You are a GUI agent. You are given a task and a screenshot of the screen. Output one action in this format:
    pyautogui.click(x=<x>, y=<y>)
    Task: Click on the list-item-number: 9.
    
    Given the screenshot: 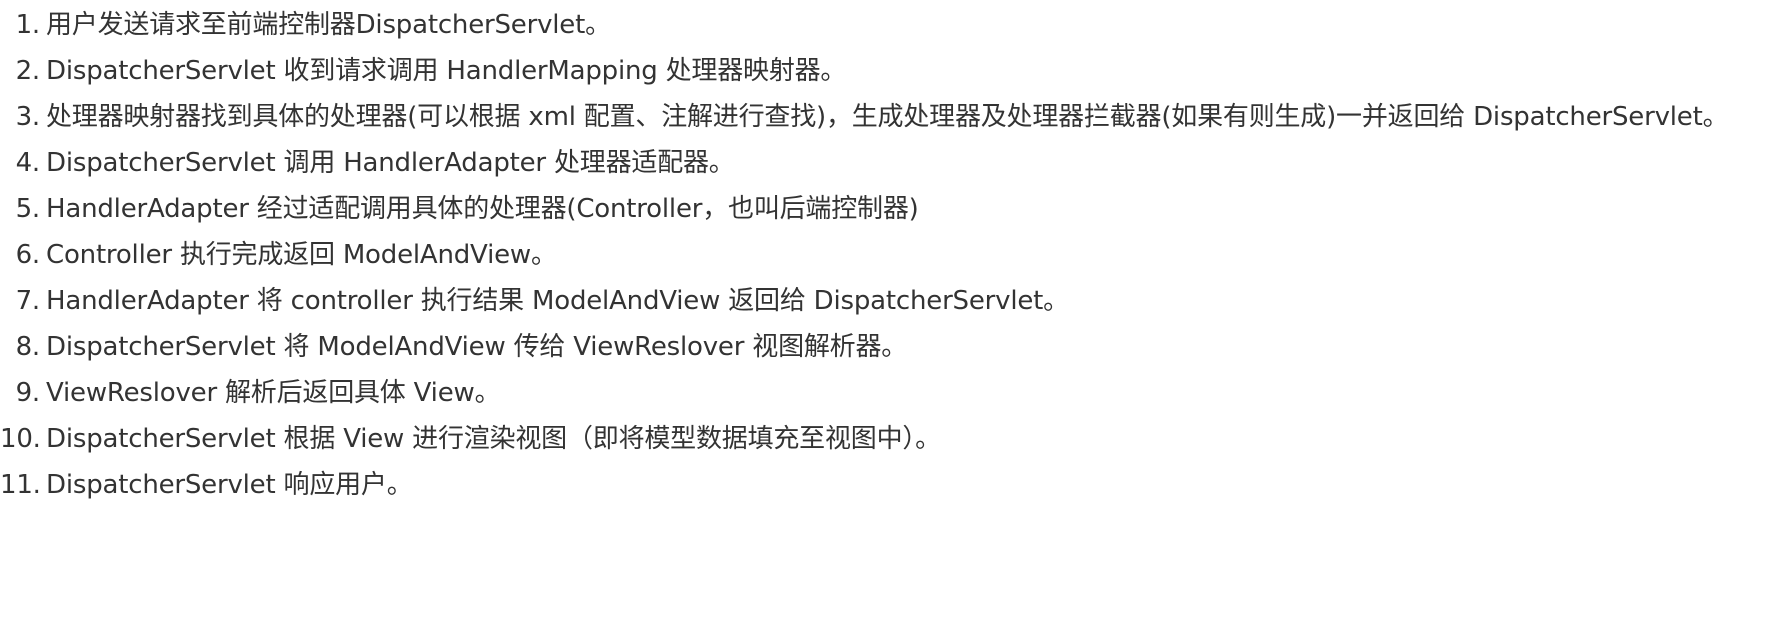 What is the action you would take?
    pyautogui.click(x=28, y=393)
    